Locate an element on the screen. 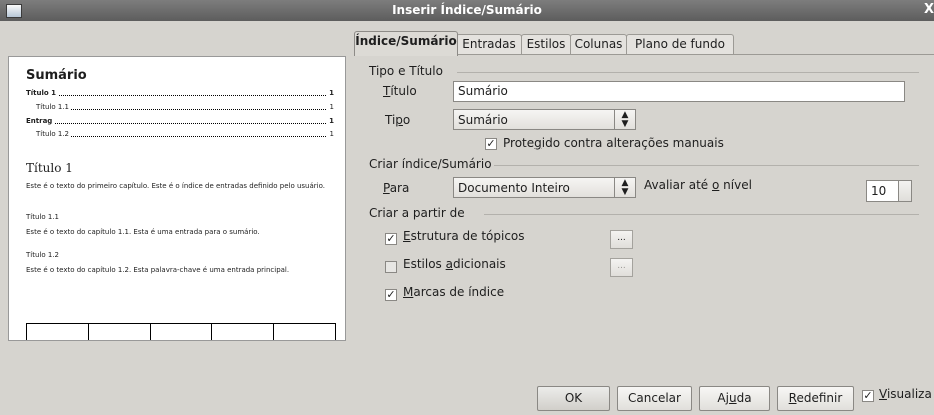 This screenshot has width=934, height=415. index-marks-checkbox: ✓ is located at coordinates (391, 295).